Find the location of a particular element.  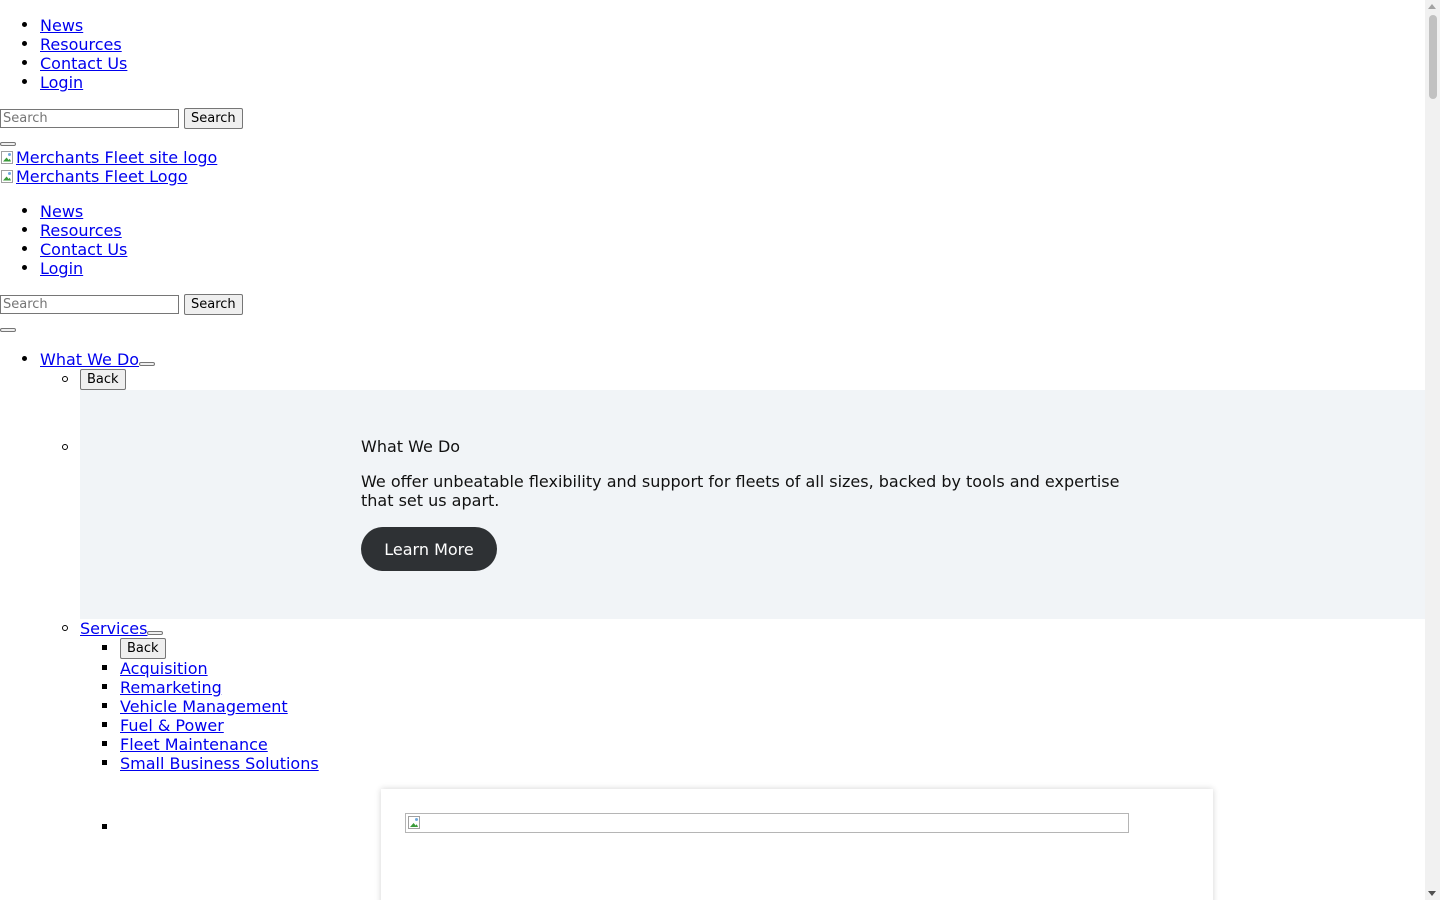

fleet-logo-alt-text: Merchants Fleet Logo is located at coordinates (102, 176).